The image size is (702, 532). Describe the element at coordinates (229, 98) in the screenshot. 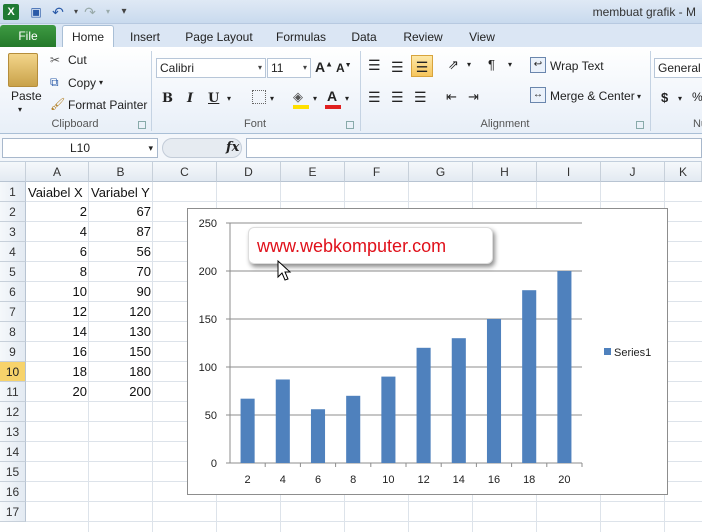

I see `underline-dropdown-icon: ▾` at that location.